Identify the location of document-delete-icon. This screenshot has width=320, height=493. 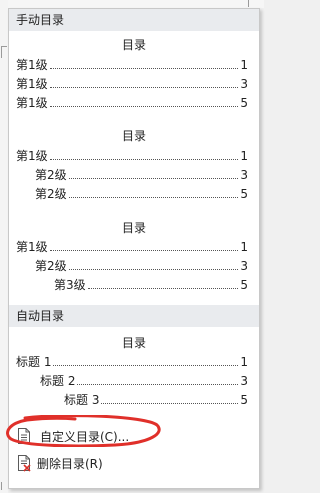
(24, 463).